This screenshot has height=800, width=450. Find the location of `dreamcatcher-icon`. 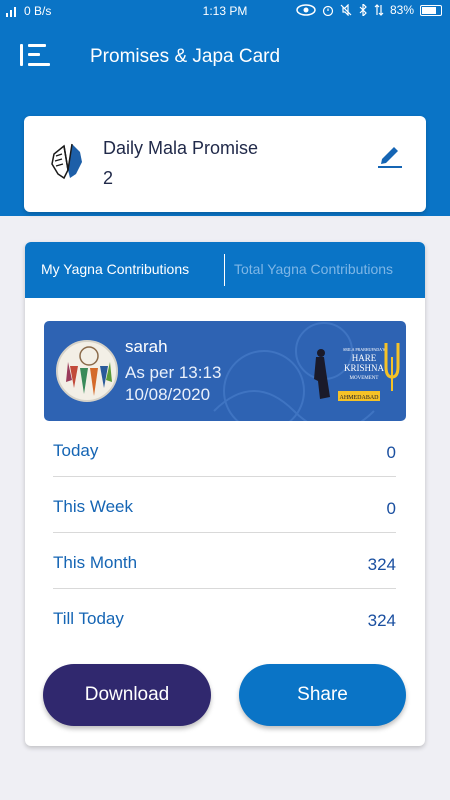

dreamcatcher-icon is located at coordinates (89, 371).